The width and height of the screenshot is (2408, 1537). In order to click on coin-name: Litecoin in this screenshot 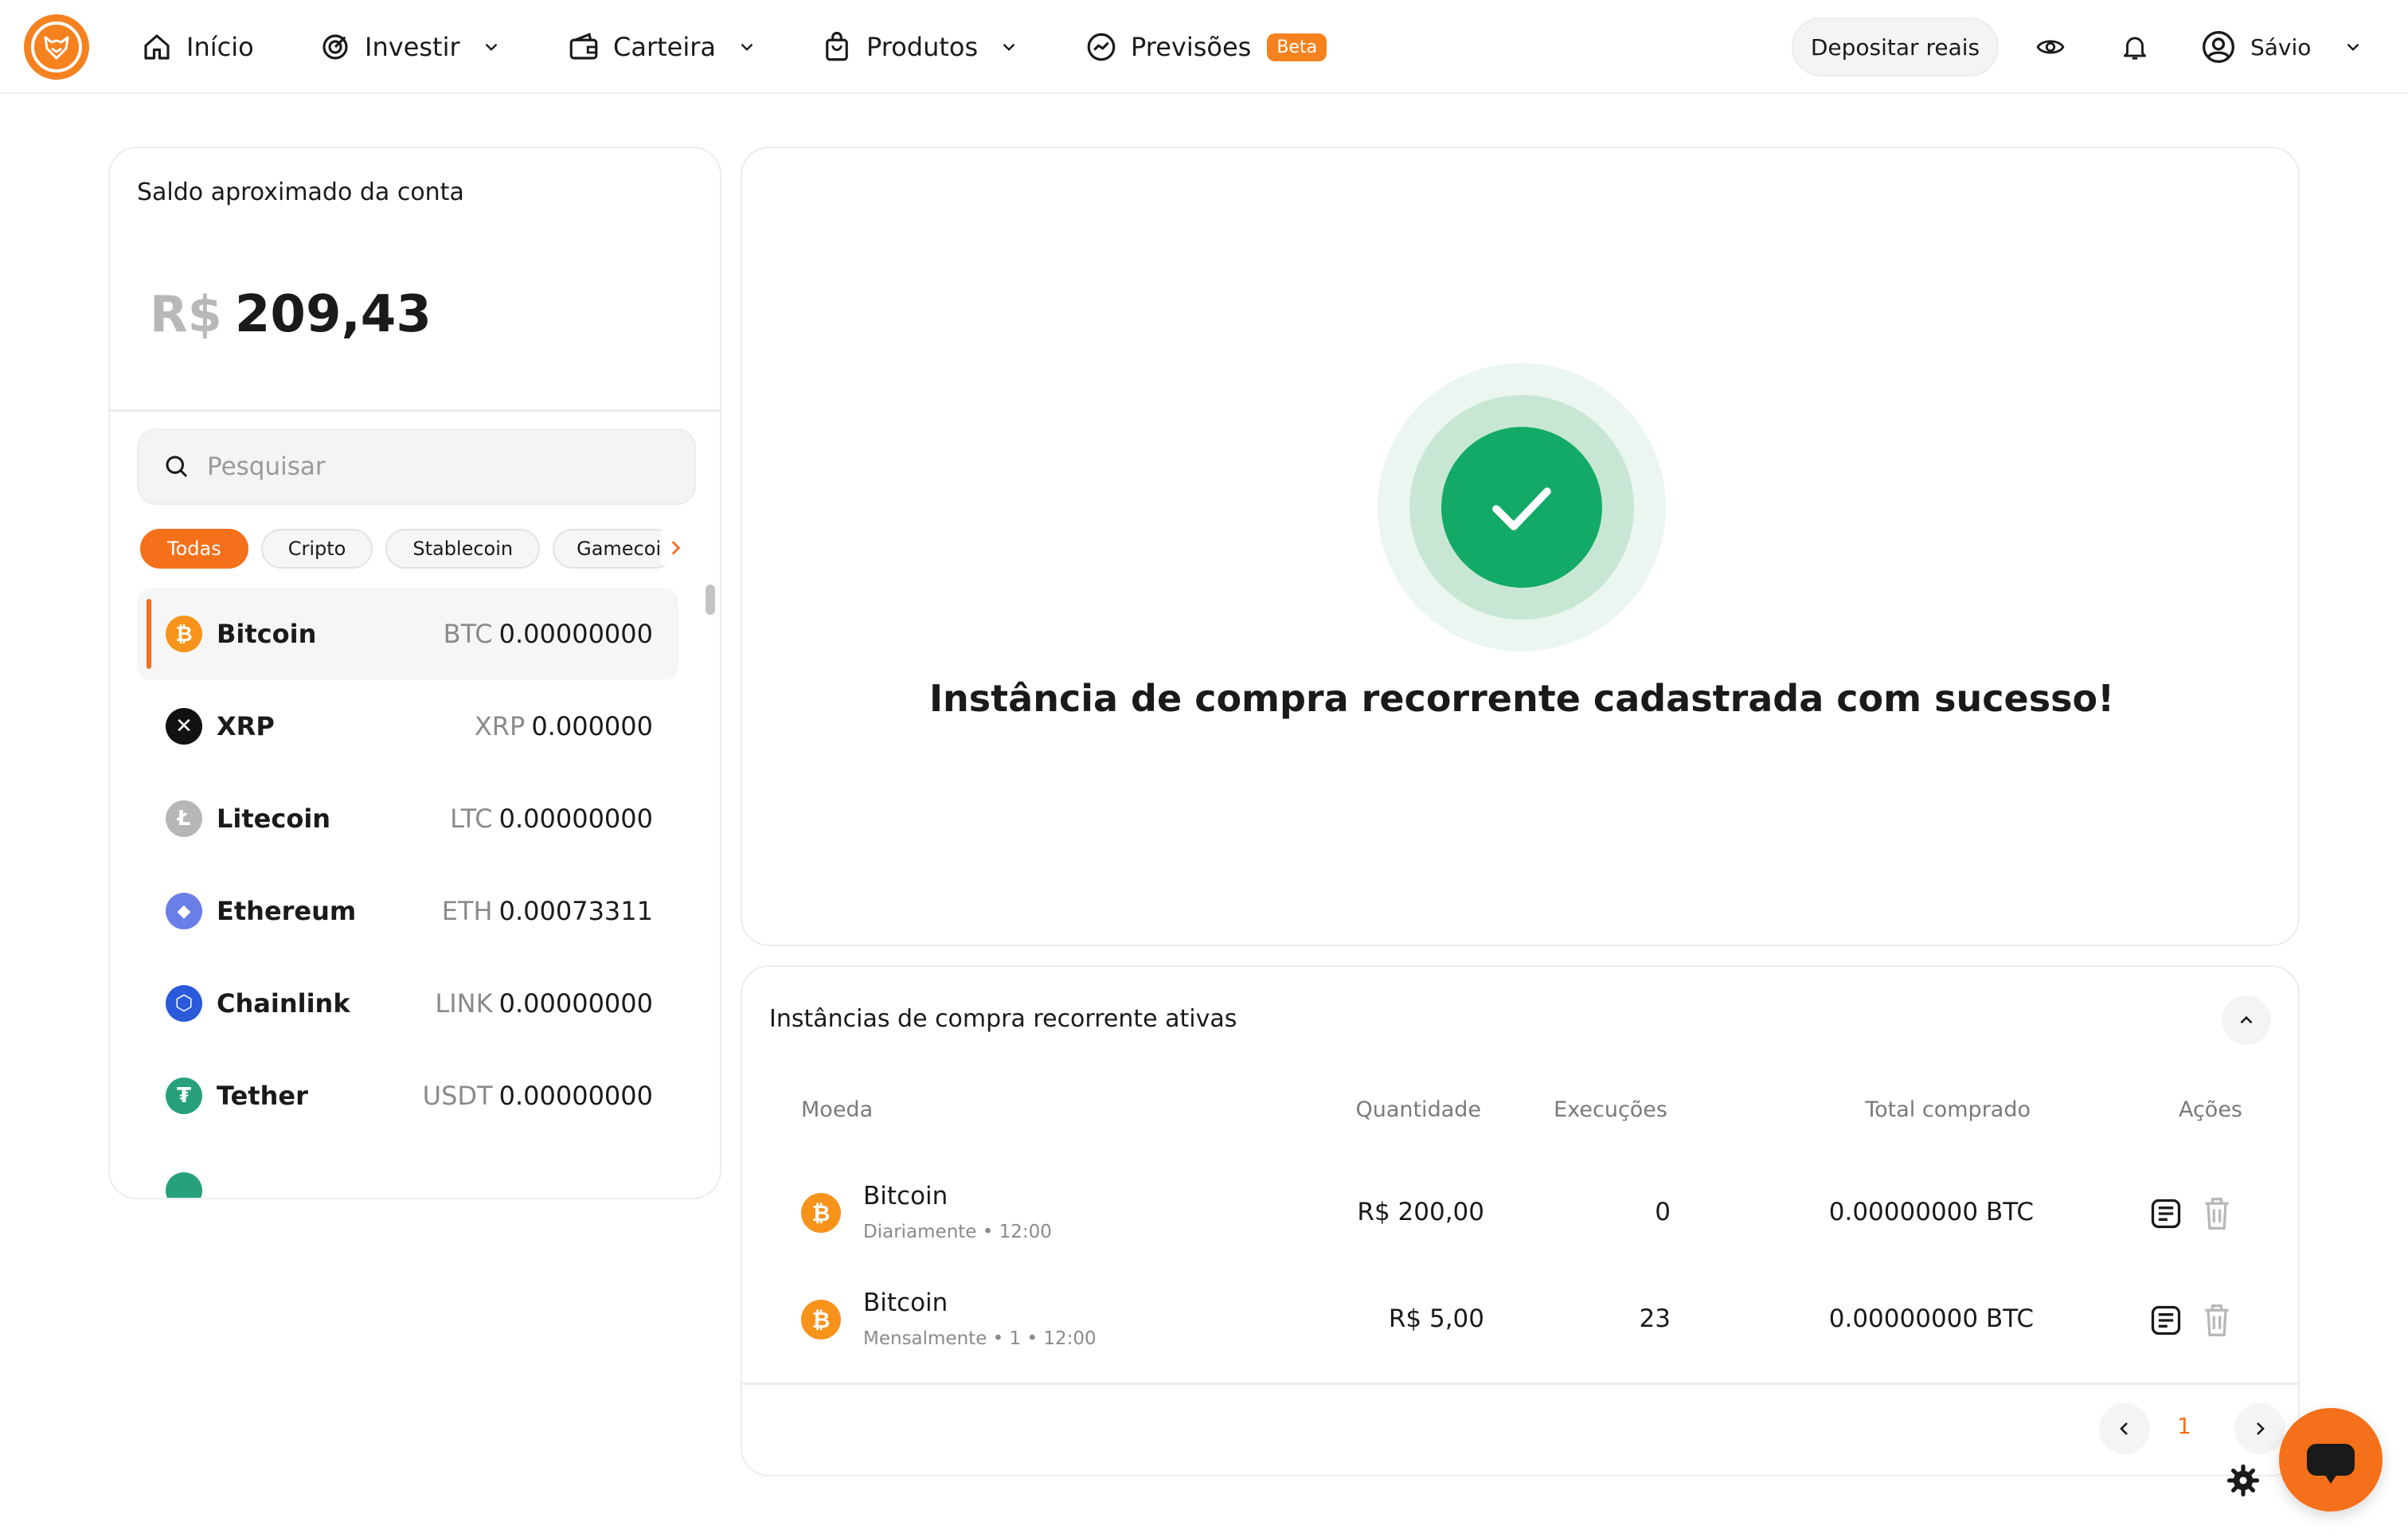, I will do `click(274, 819)`.